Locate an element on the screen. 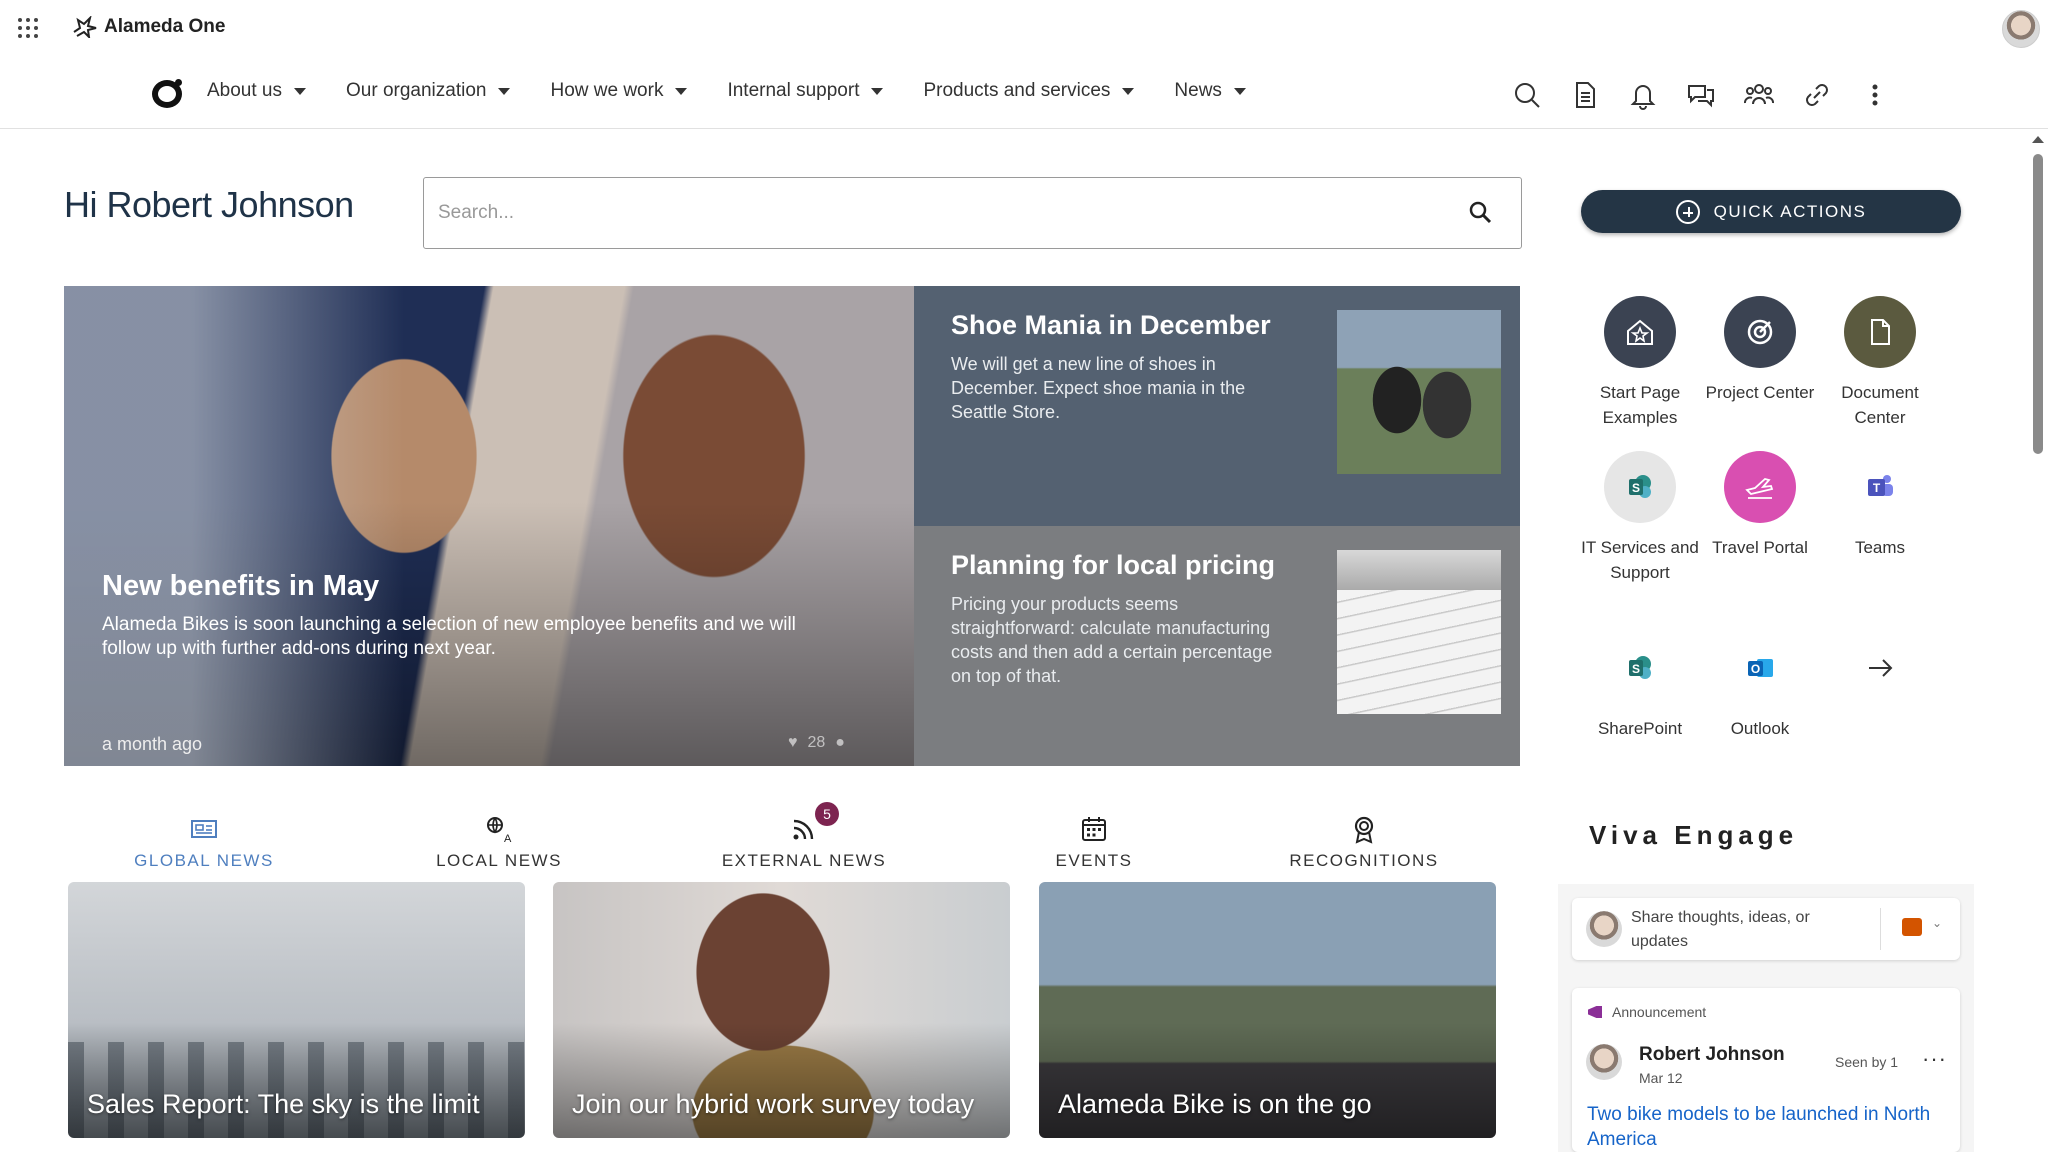 This screenshot has height=1152, width=2048. page-scrollbar is located at coordinates (2038, 641).